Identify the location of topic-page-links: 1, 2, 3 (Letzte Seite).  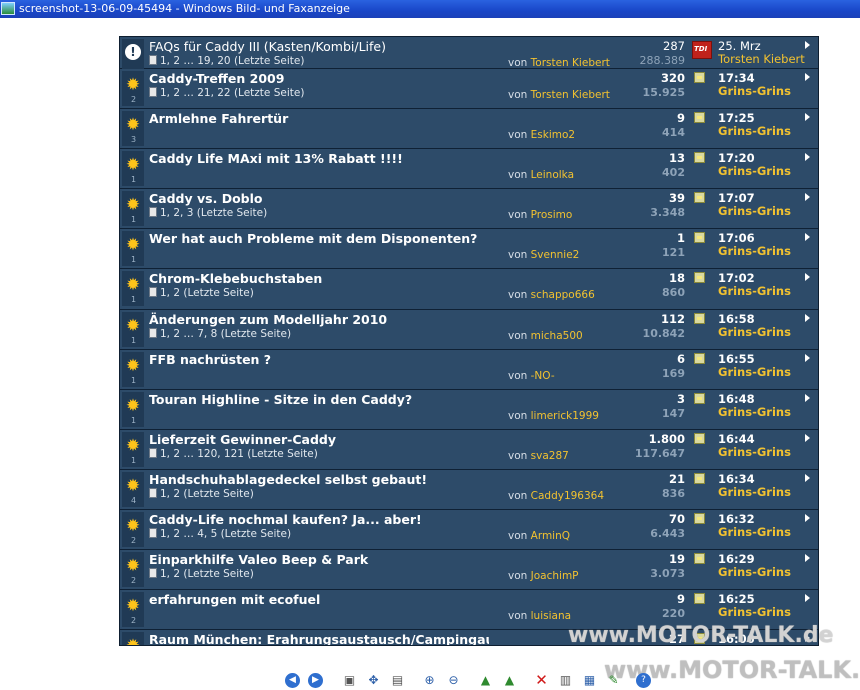
(213, 213).